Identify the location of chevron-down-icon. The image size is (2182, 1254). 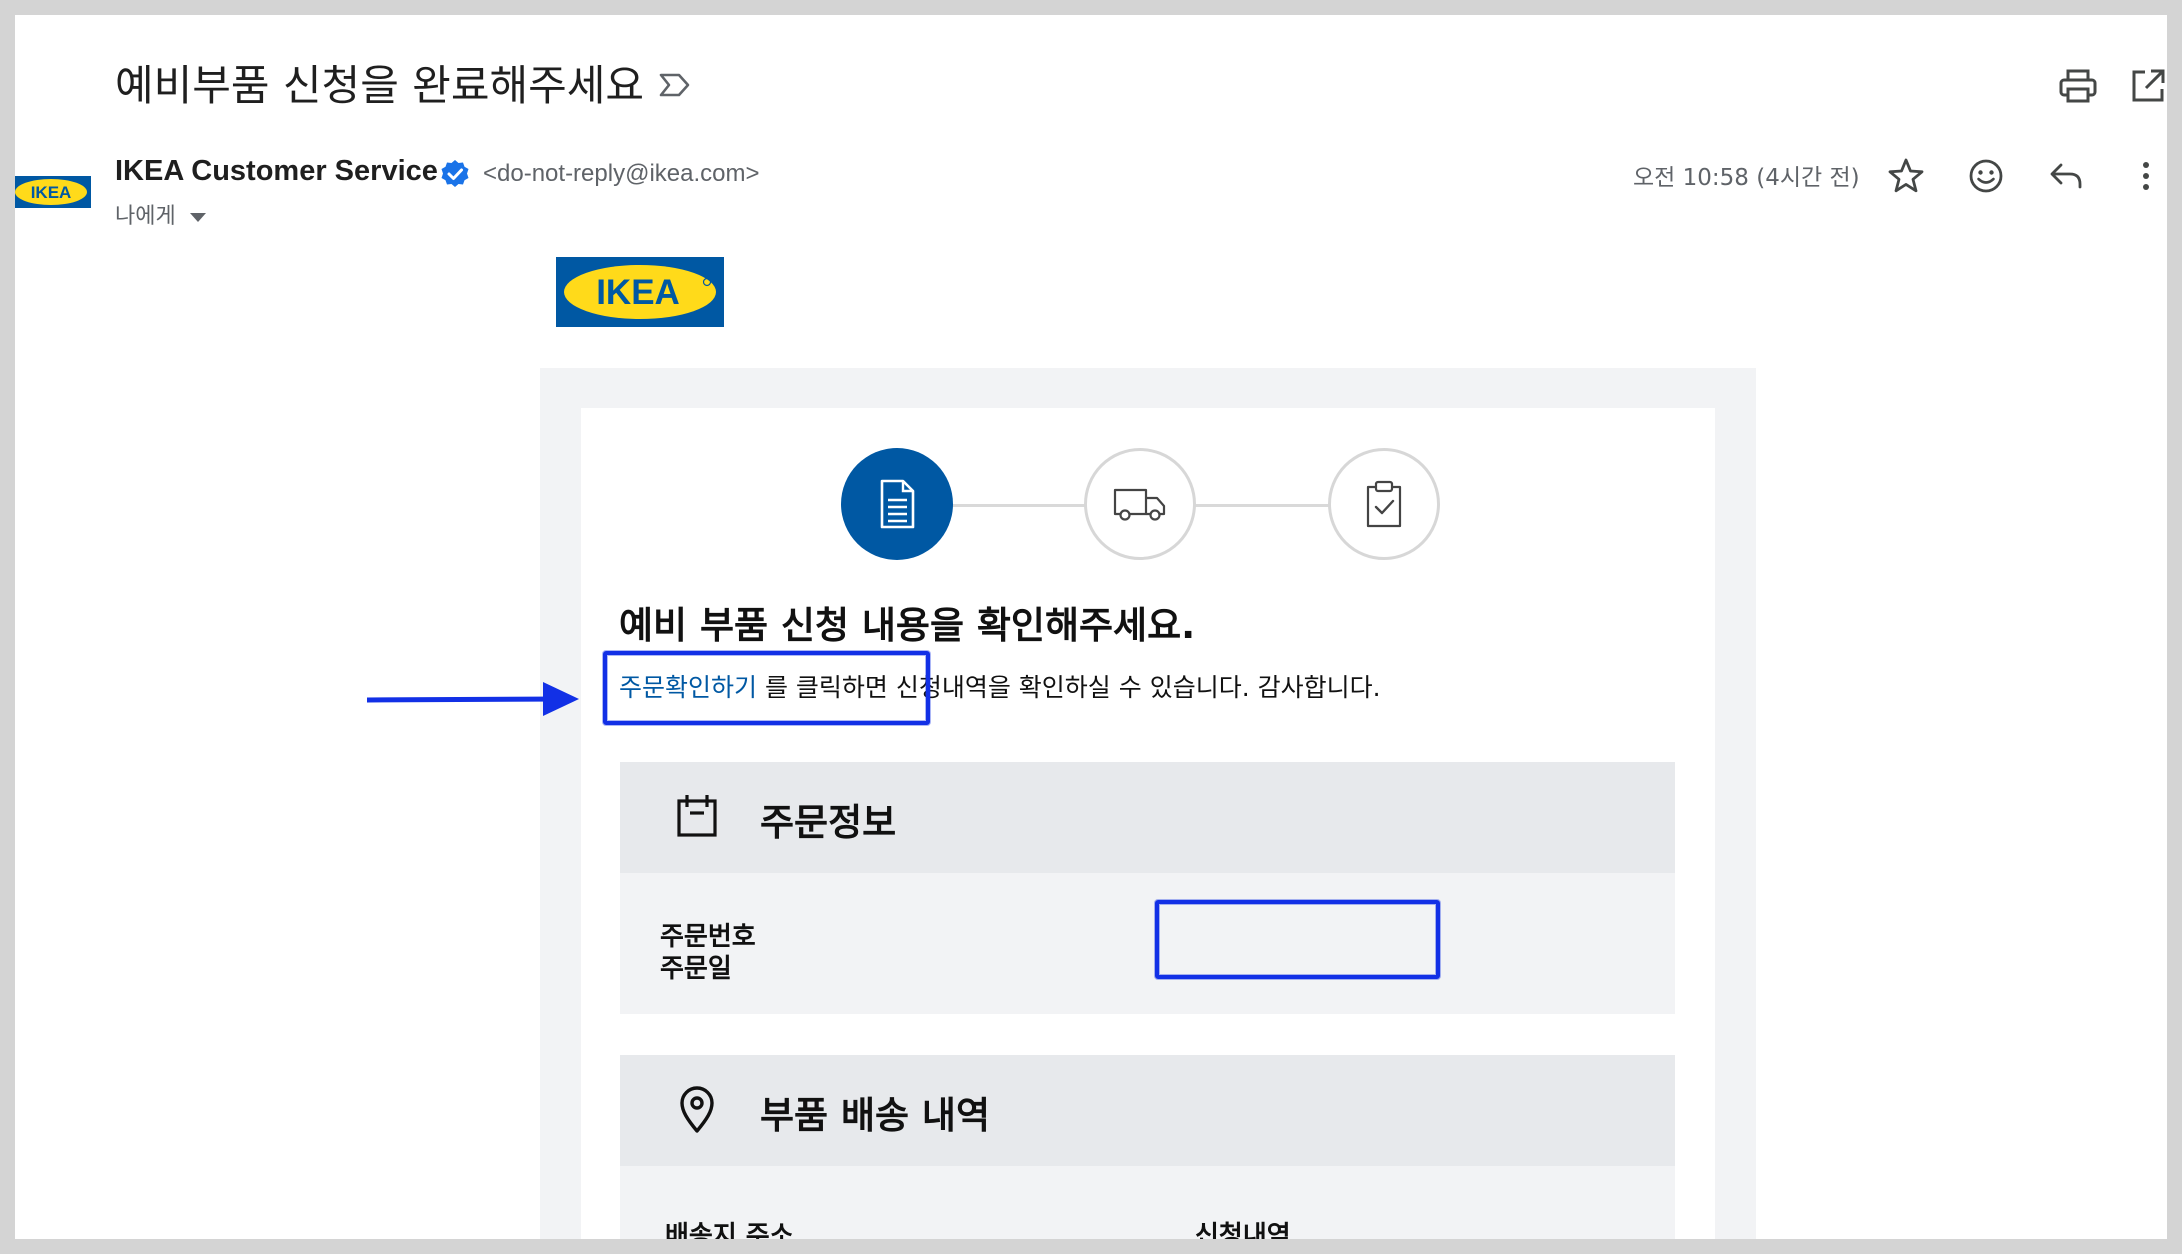
(197, 217).